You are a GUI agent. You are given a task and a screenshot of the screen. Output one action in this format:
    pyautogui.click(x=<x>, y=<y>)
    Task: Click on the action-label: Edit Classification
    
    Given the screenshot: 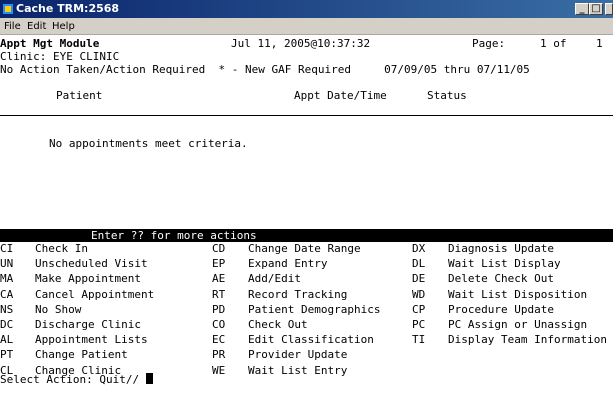 What is the action you would take?
    pyautogui.click(x=311, y=340)
    